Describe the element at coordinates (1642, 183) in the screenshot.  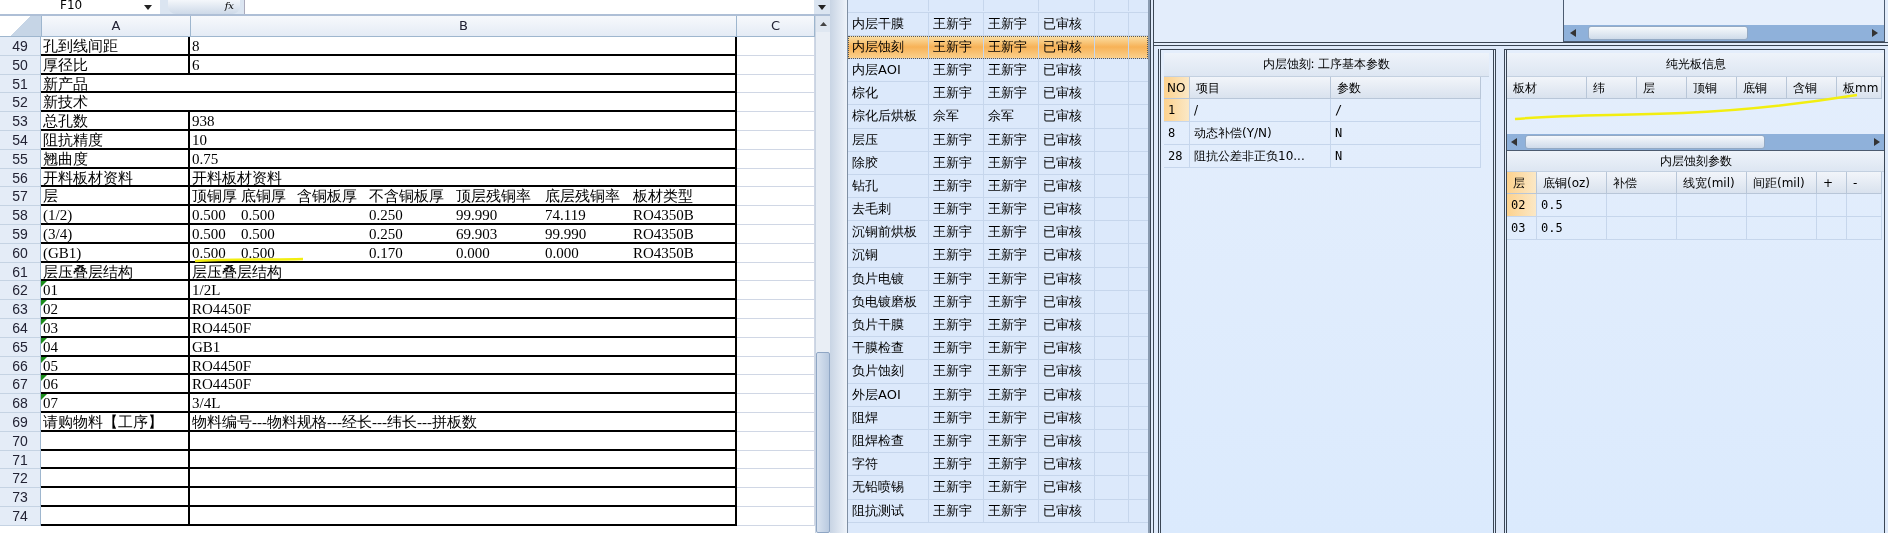
I see `column-header: 补偿` at that location.